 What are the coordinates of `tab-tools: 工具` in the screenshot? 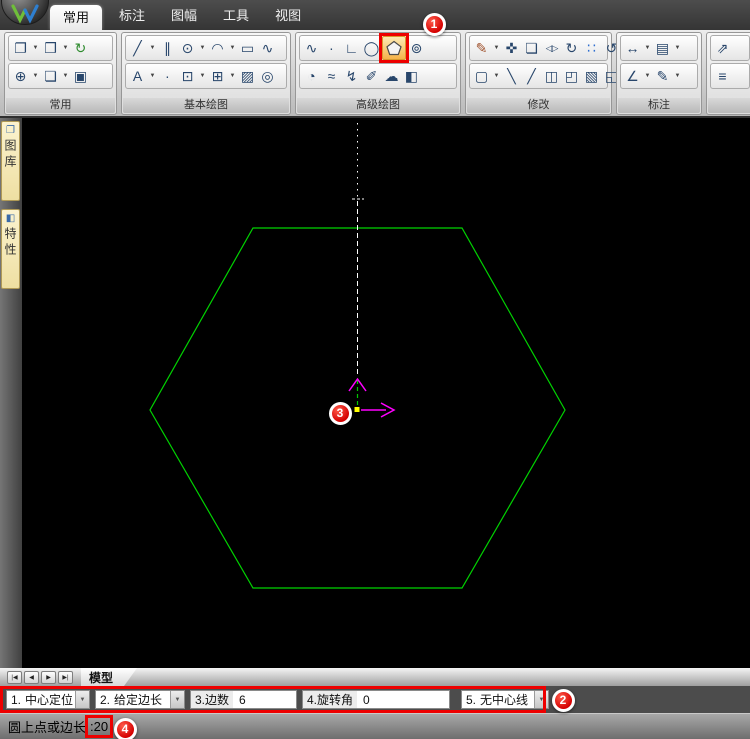 It's located at (236, 16).